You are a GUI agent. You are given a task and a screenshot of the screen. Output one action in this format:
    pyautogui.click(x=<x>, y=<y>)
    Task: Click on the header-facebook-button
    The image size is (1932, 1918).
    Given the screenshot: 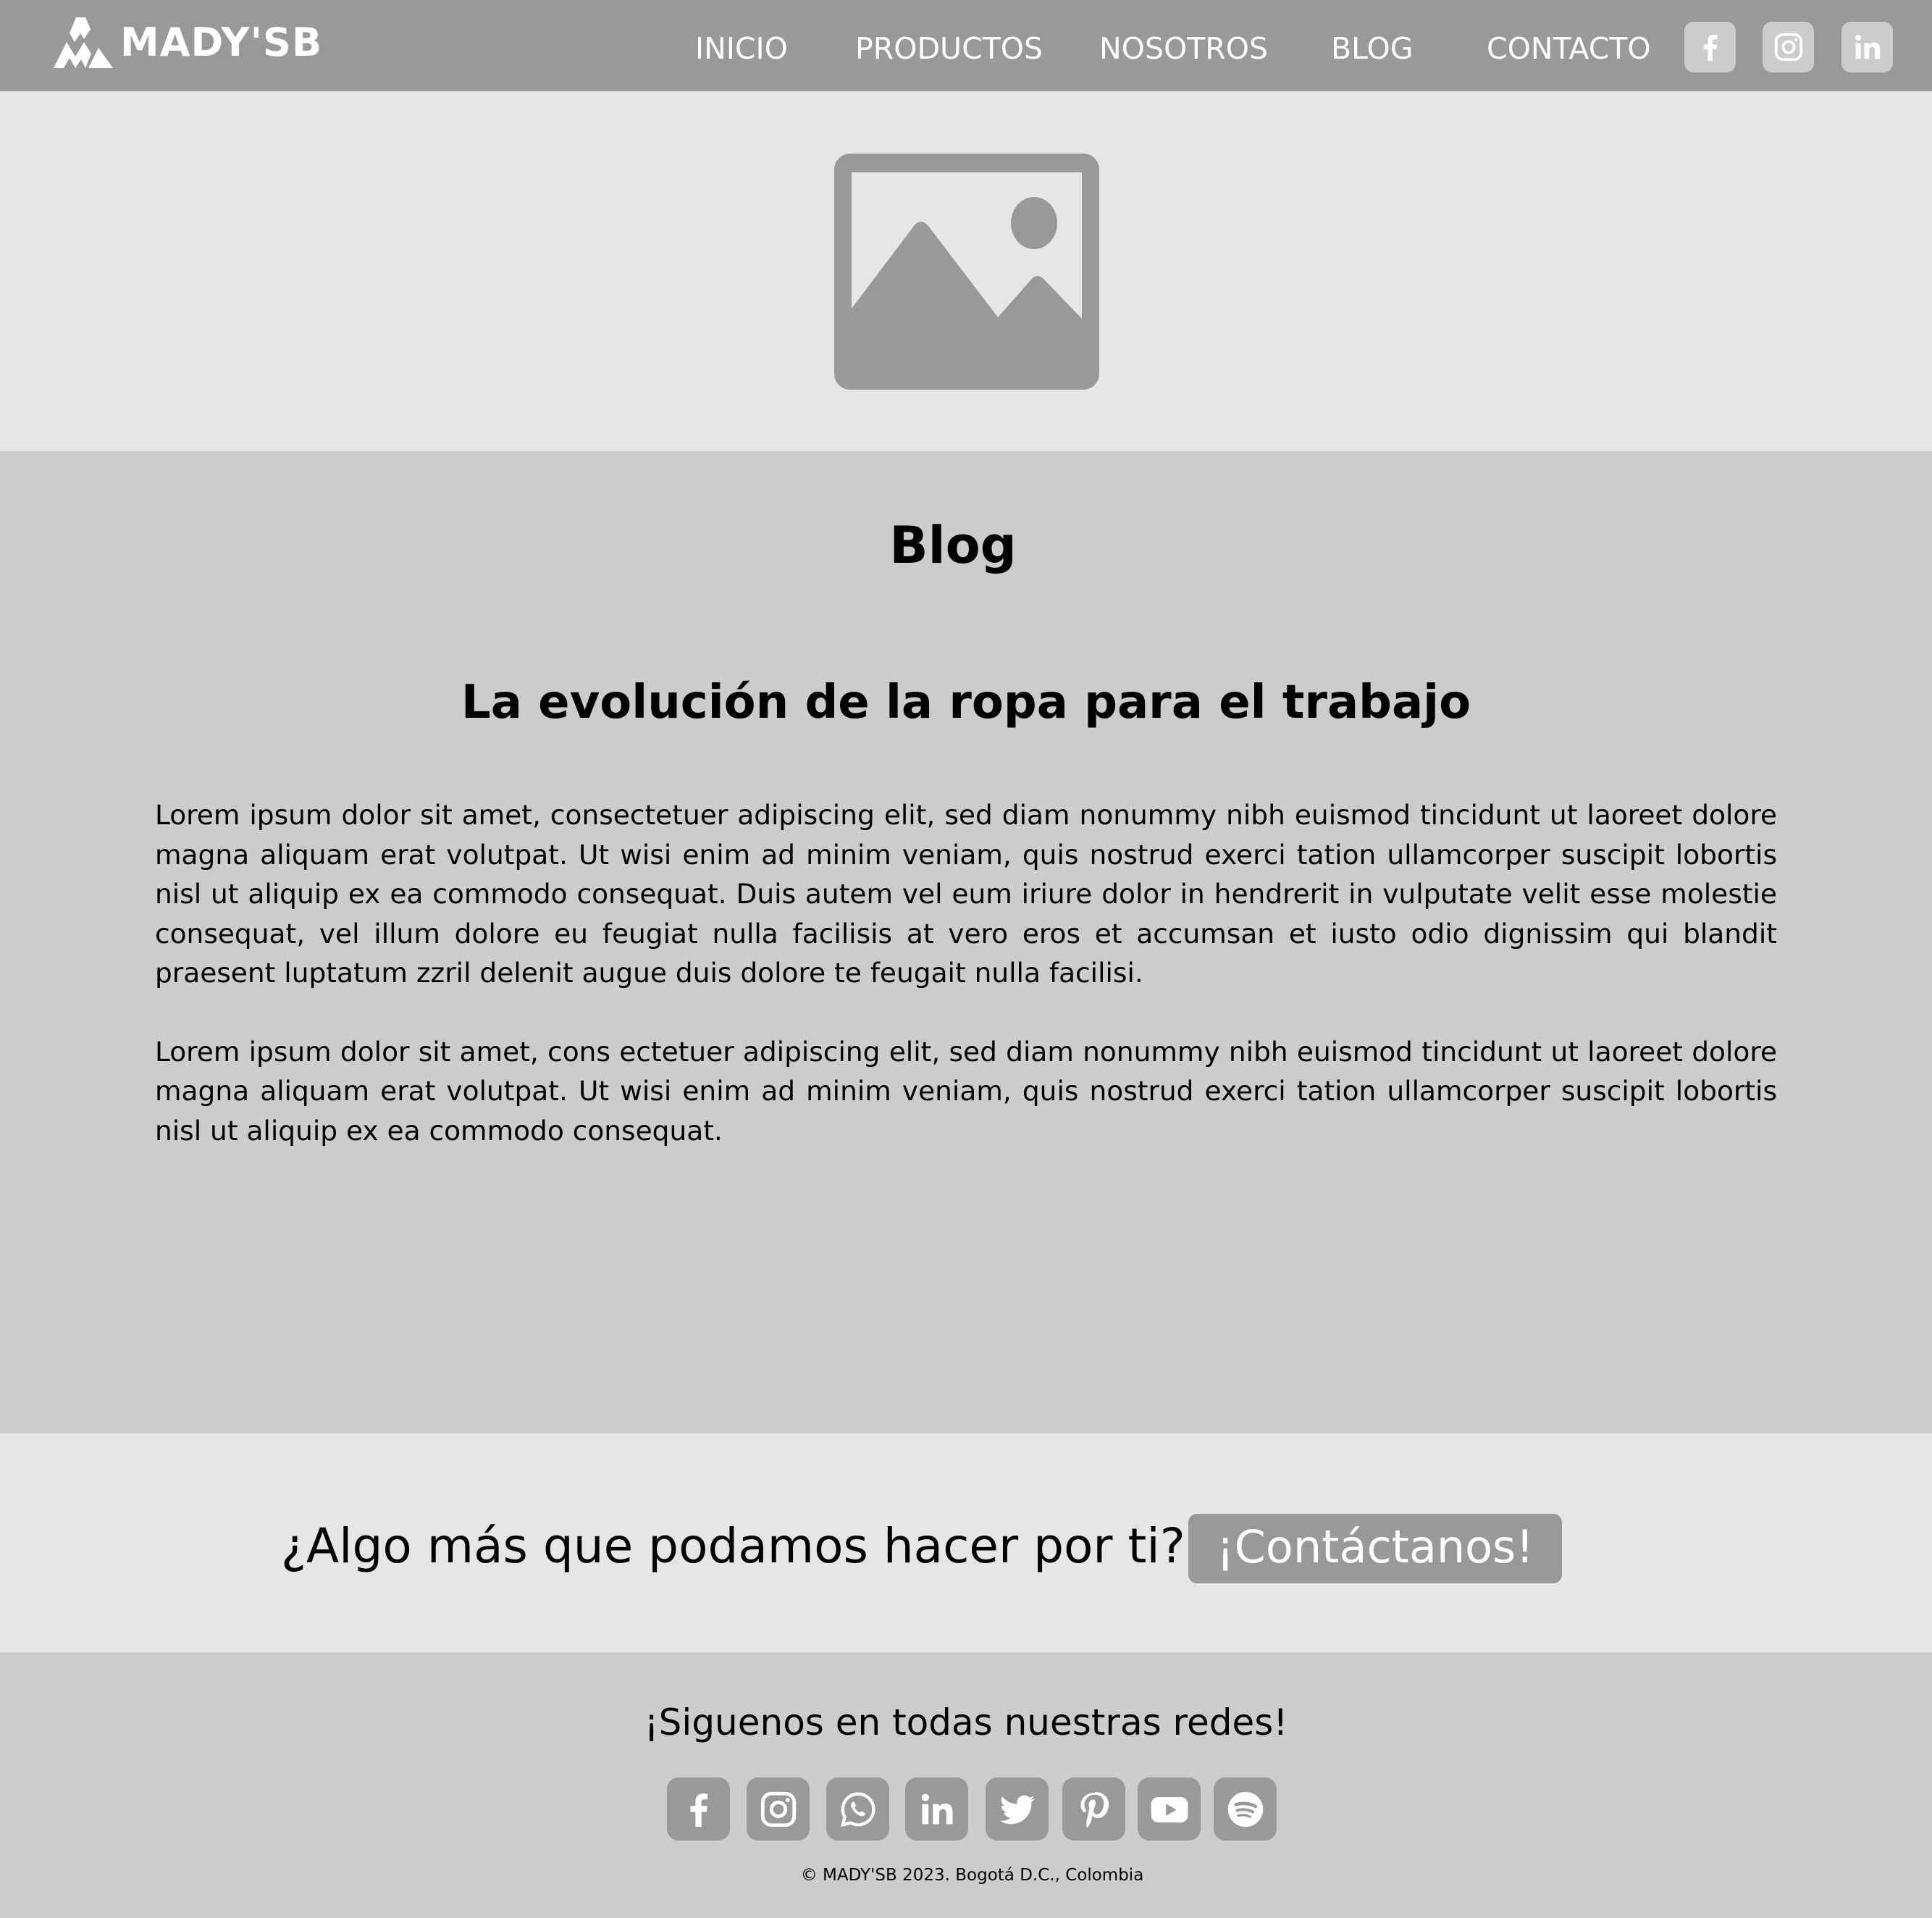 What is the action you would take?
    pyautogui.click(x=1710, y=47)
    